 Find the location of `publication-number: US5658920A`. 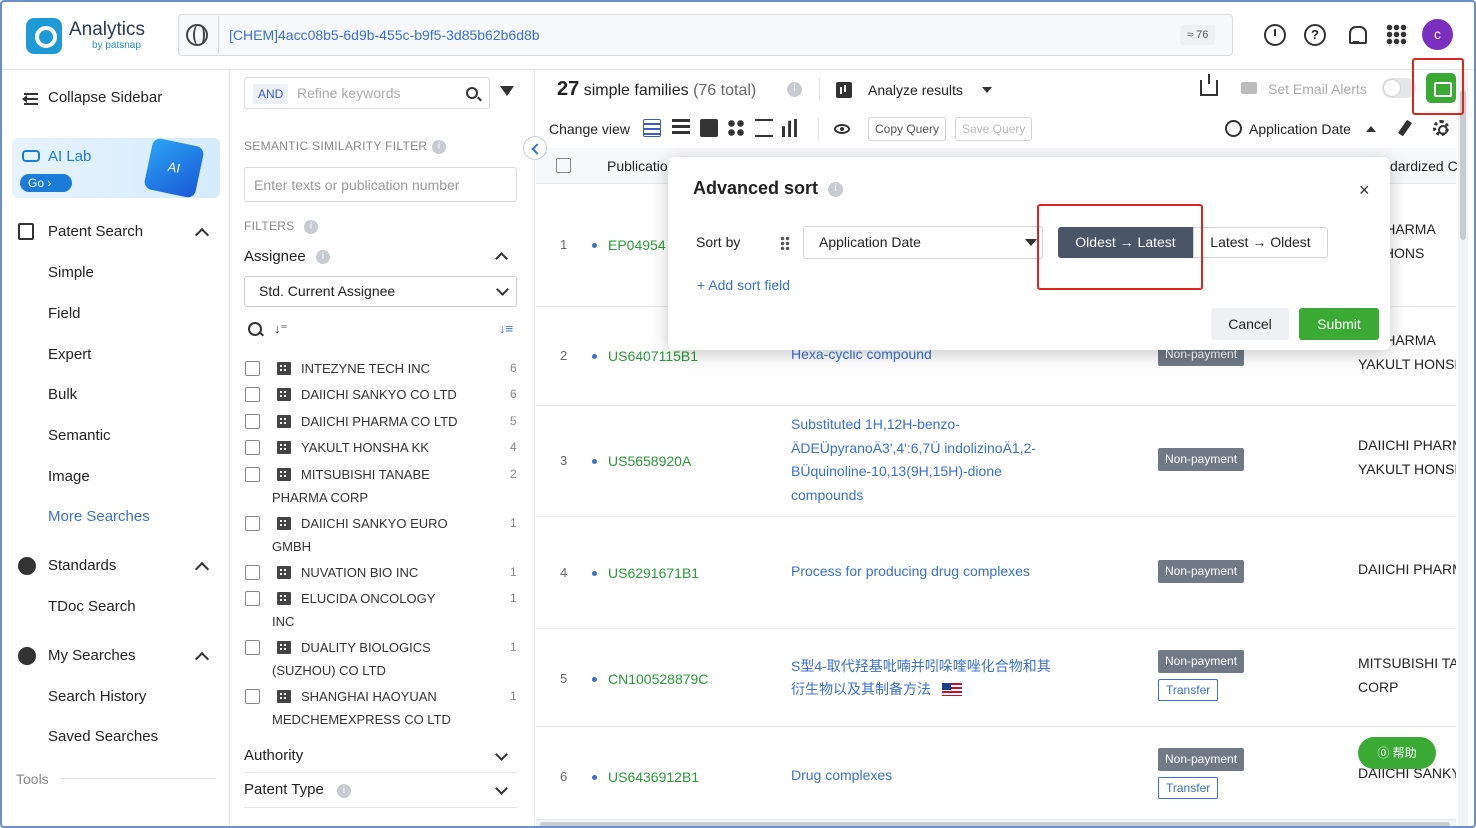

publication-number: US5658920A is located at coordinates (649, 461).